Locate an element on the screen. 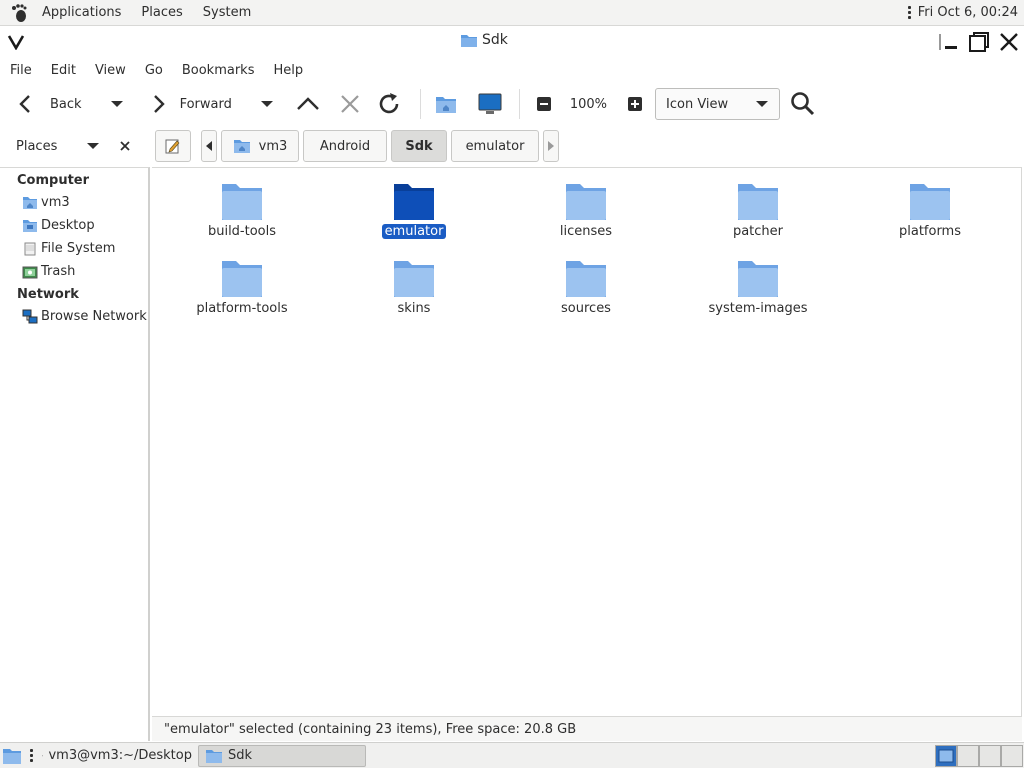 This screenshot has height=768, width=1024. sidebar-item-file-system: File System is located at coordinates (74, 248).